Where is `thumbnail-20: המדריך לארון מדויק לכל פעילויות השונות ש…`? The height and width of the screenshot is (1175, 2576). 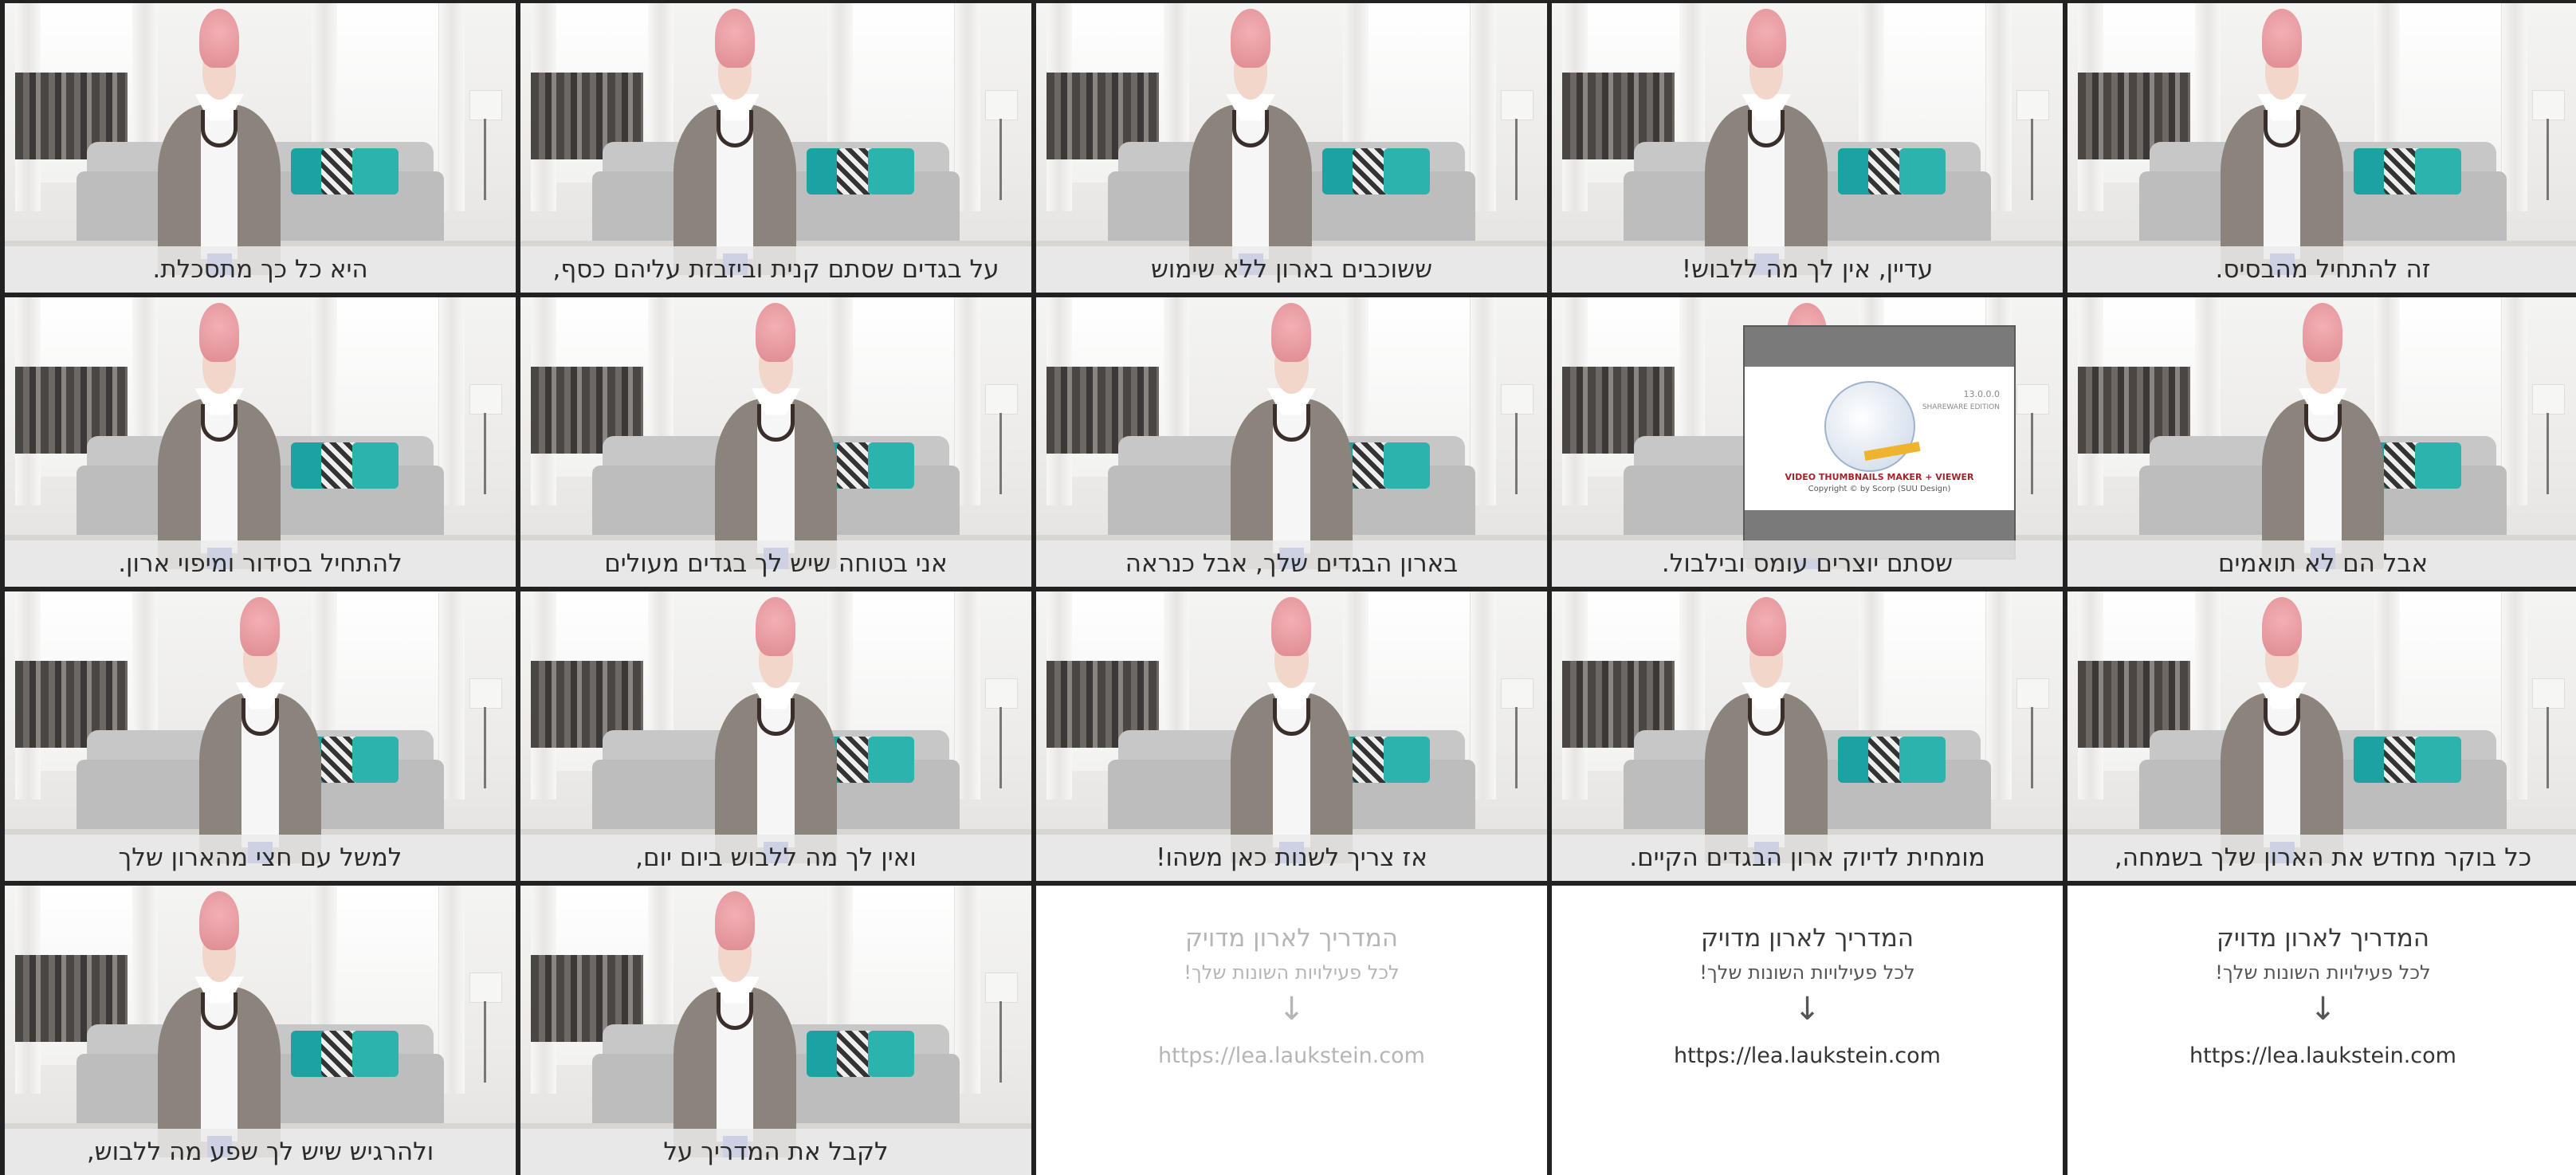 thumbnail-20: המדריך לארון מדויק לכל פעילויות השונות ש… is located at coordinates (2321, 1030).